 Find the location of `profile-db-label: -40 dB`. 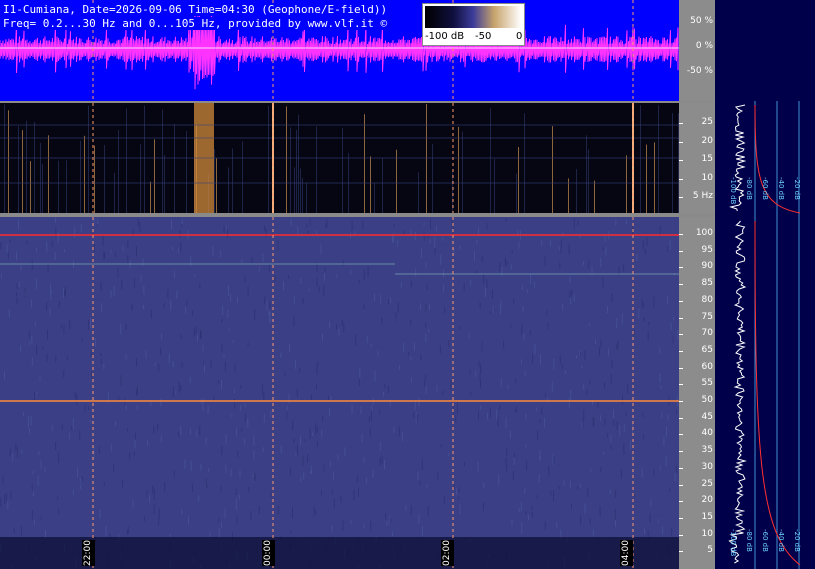

profile-db-label: -40 dB is located at coordinates (781, 188).